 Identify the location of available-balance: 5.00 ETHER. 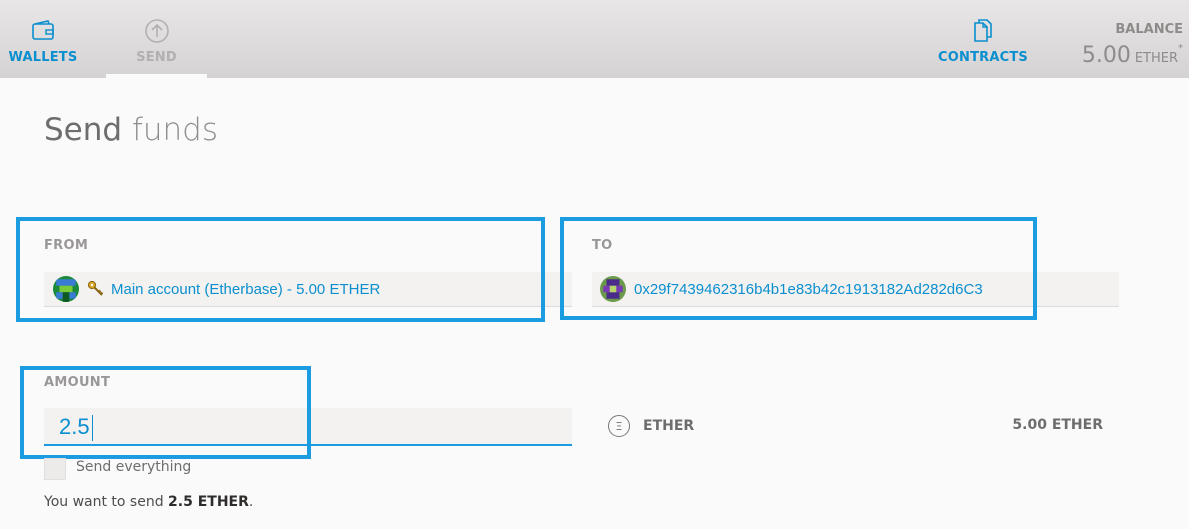
(1057, 425).